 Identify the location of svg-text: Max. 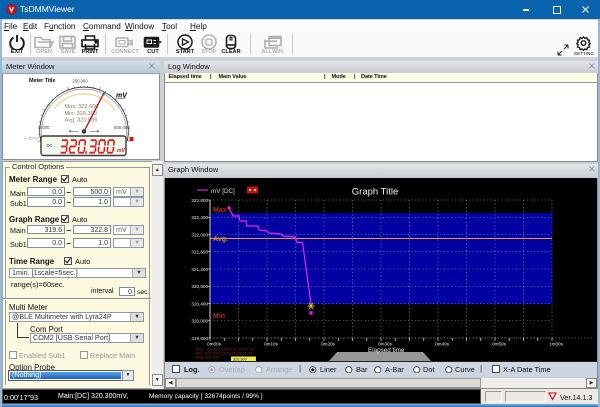
(220, 210).